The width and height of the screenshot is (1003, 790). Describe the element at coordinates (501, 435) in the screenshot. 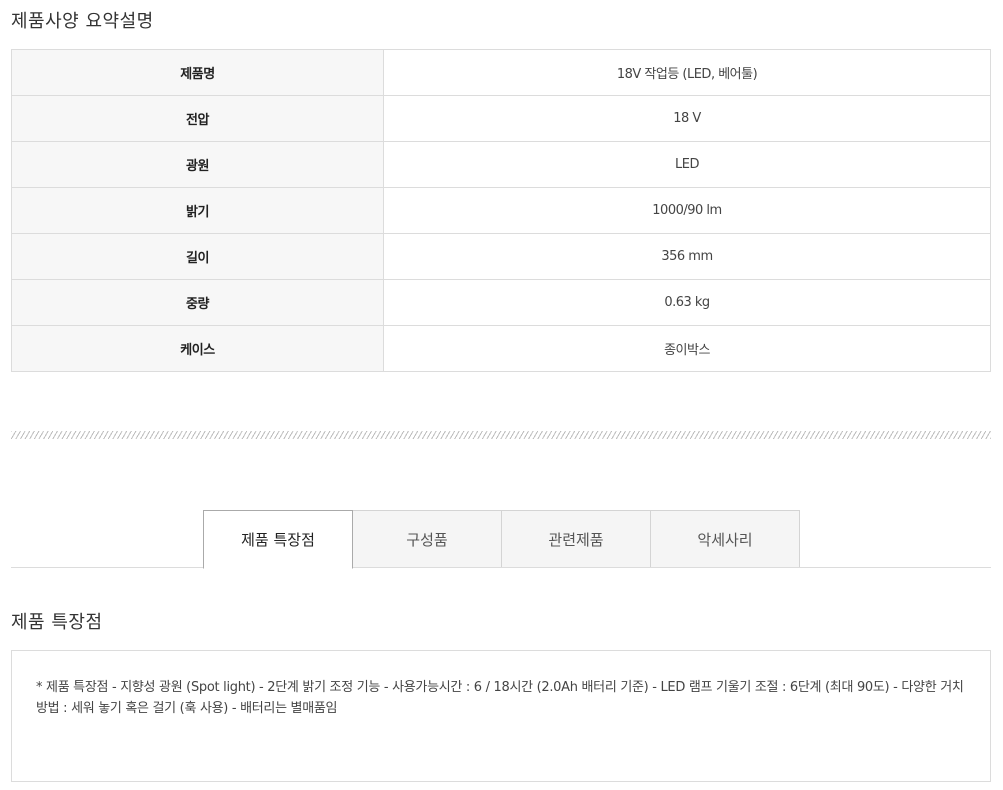

I see `hatched-divider` at that location.